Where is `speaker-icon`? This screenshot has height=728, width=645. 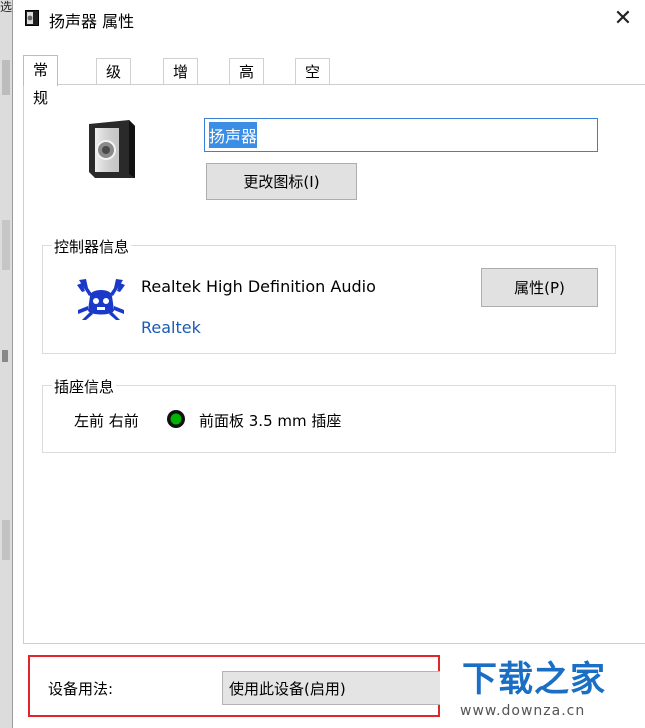
speaker-icon is located at coordinates (32, 18).